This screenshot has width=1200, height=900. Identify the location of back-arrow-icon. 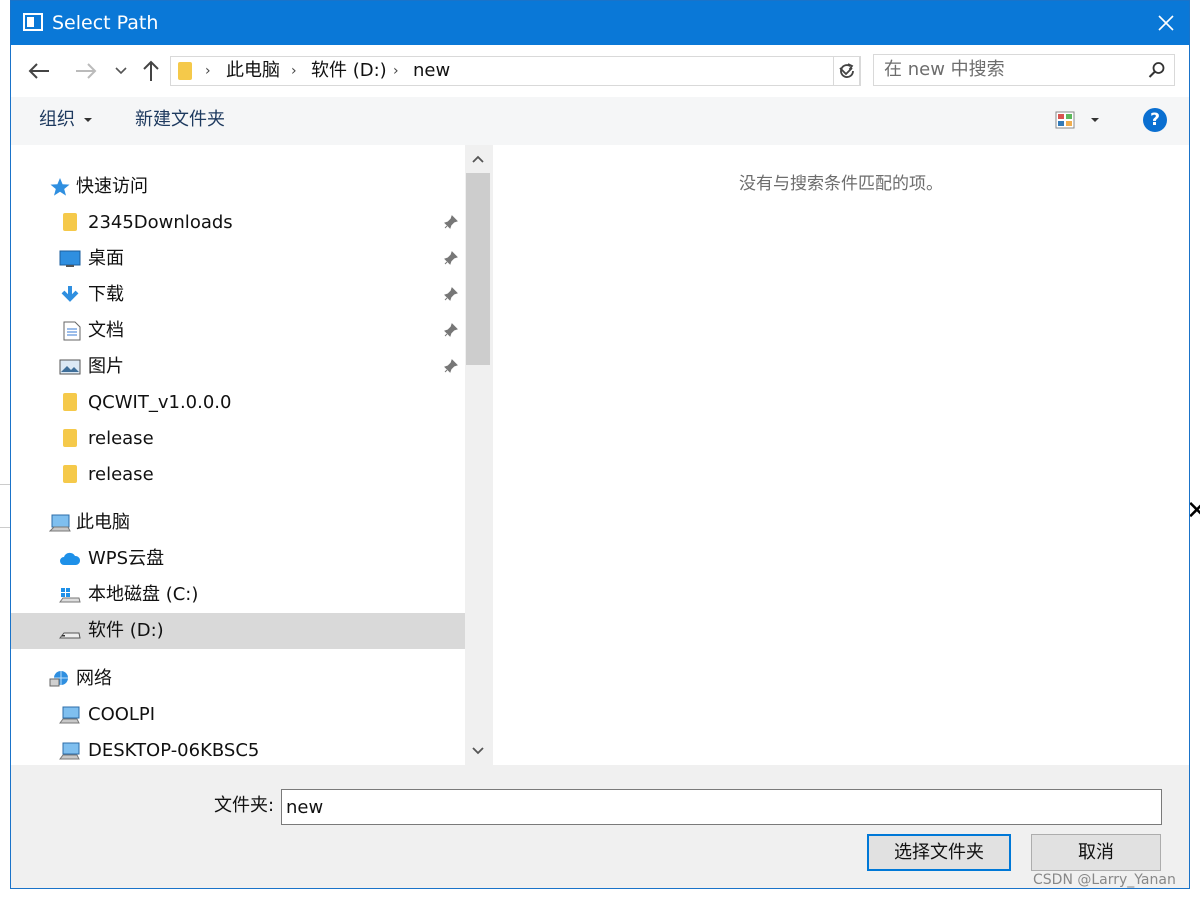
(38, 71).